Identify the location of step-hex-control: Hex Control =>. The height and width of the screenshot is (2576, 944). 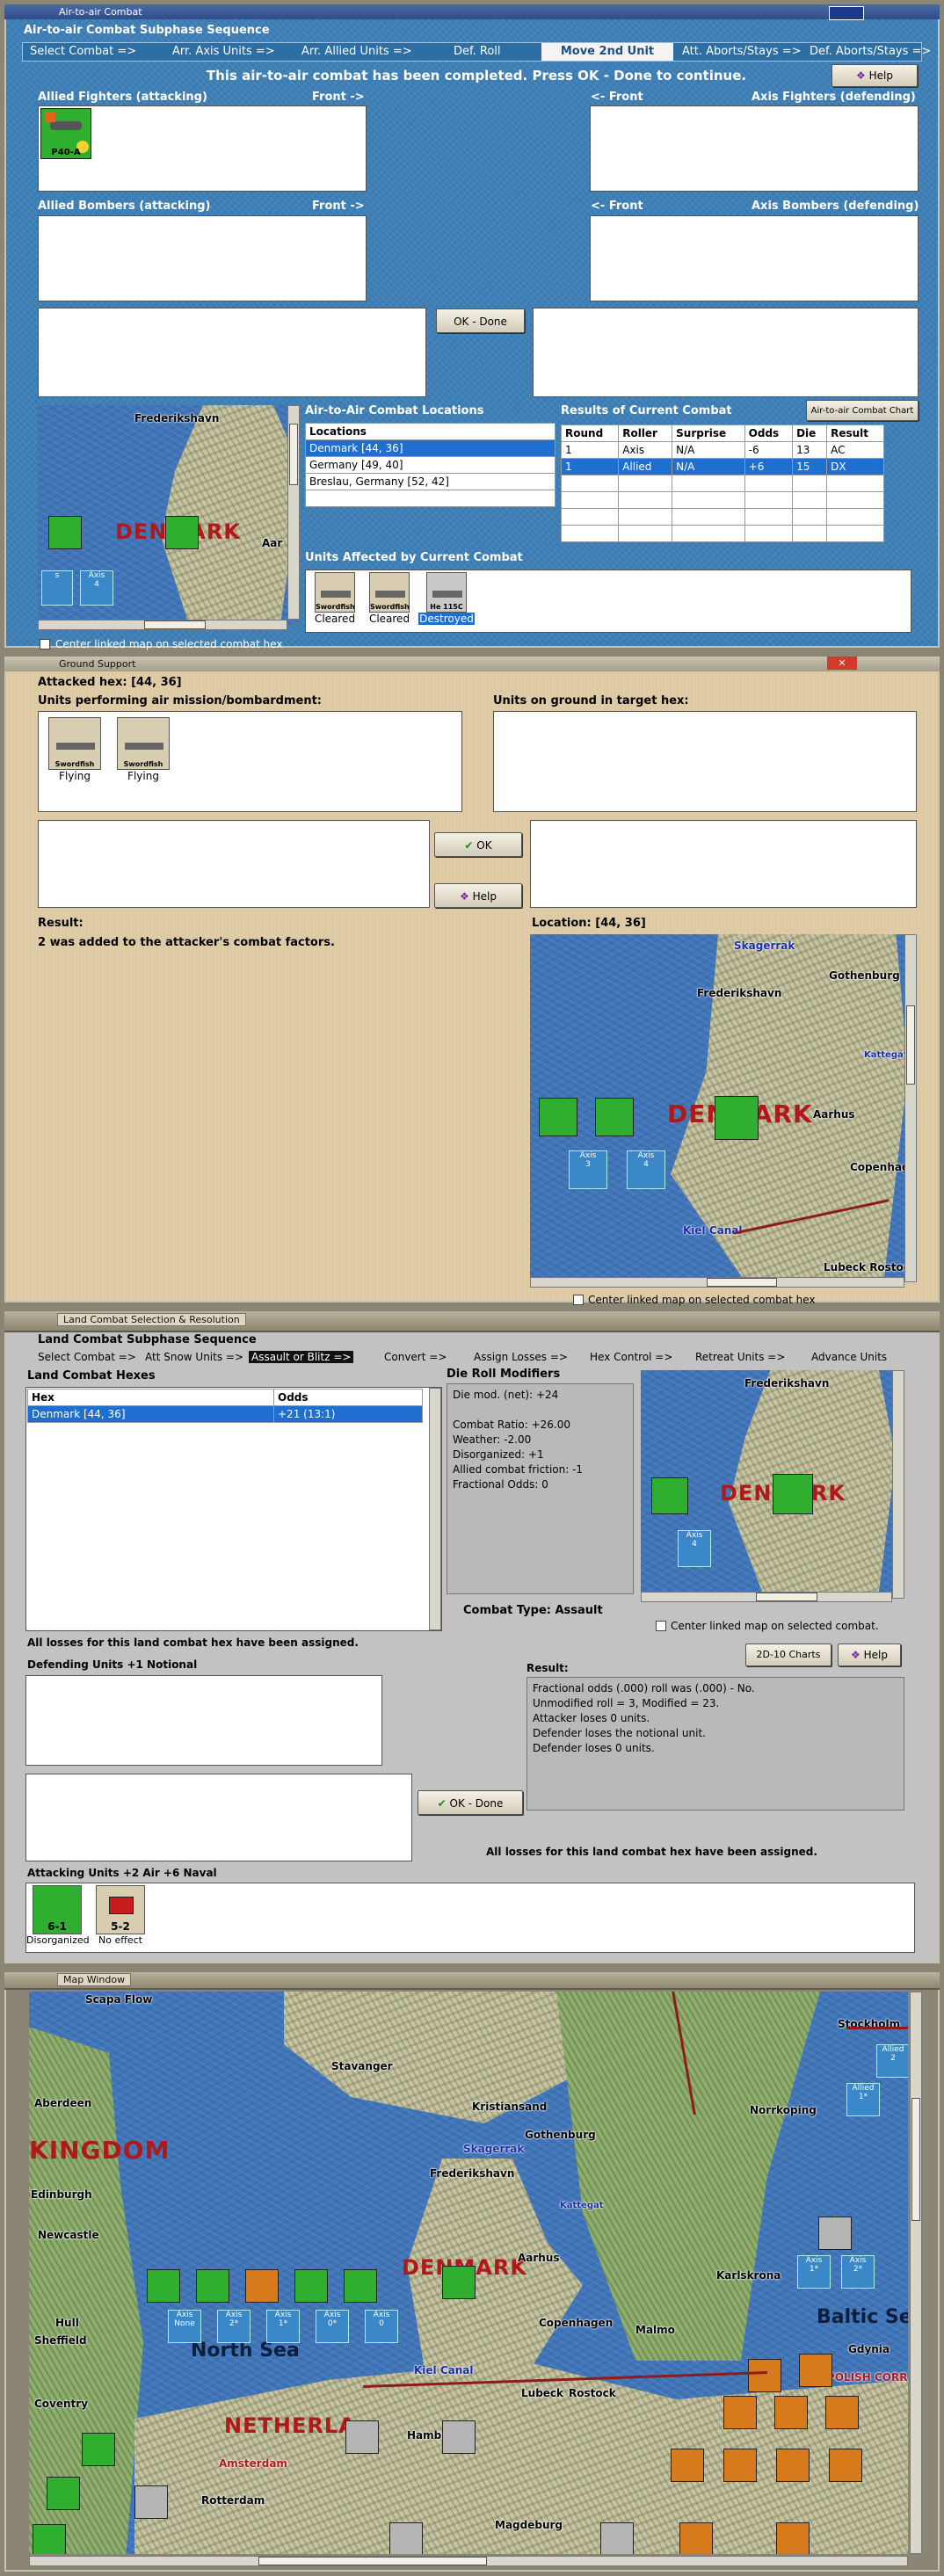
(631, 1357).